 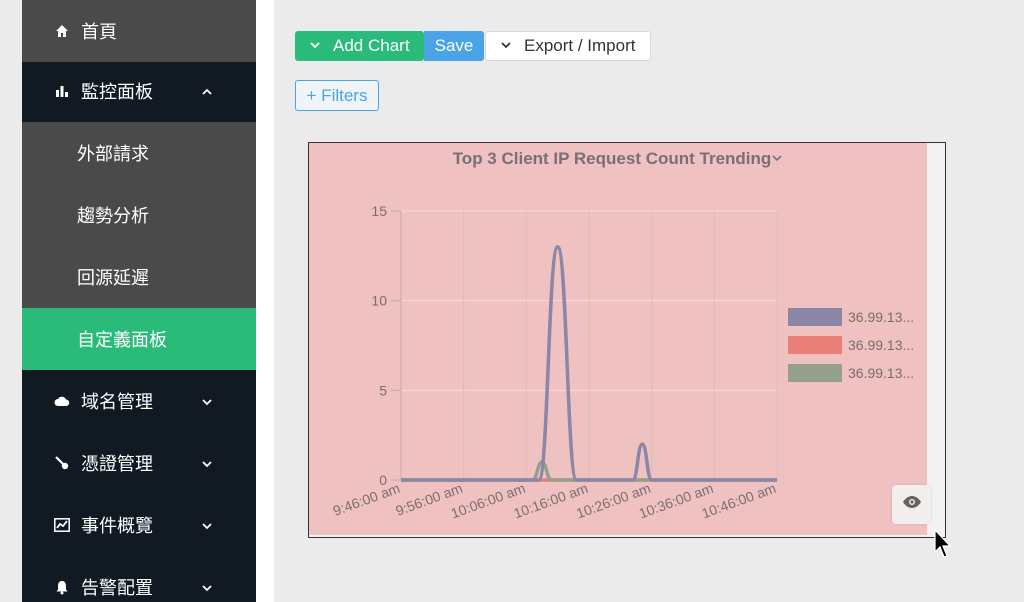 I want to click on bell-icon, so click(x=62, y=587).